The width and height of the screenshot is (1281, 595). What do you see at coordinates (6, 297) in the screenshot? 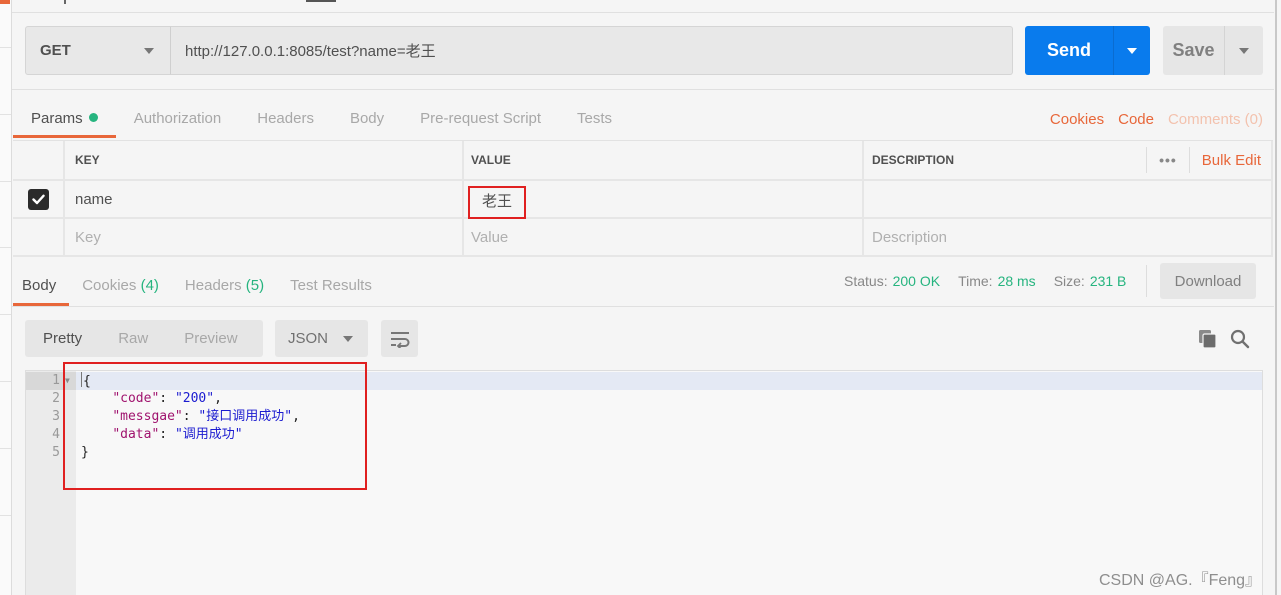
I see `sidebar-edge` at bounding box center [6, 297].